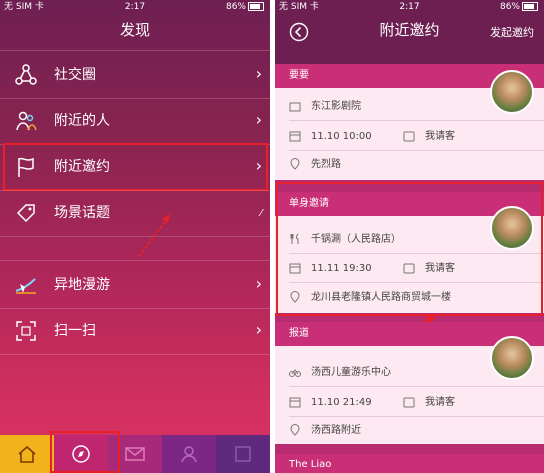  What do you see at coordinates (341, 136) in the screenshot?
I see `time-text: 11.10 10:00` at bounding box center [341, 136].